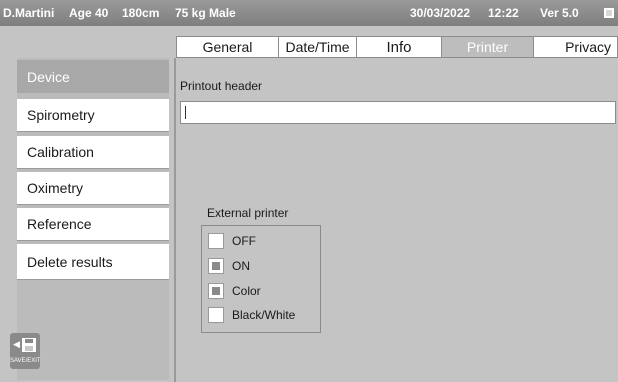  What do you see at coordinates (216, 241) in the screenshot?
I see `off-checkbox` at bounding box center [216, 241].